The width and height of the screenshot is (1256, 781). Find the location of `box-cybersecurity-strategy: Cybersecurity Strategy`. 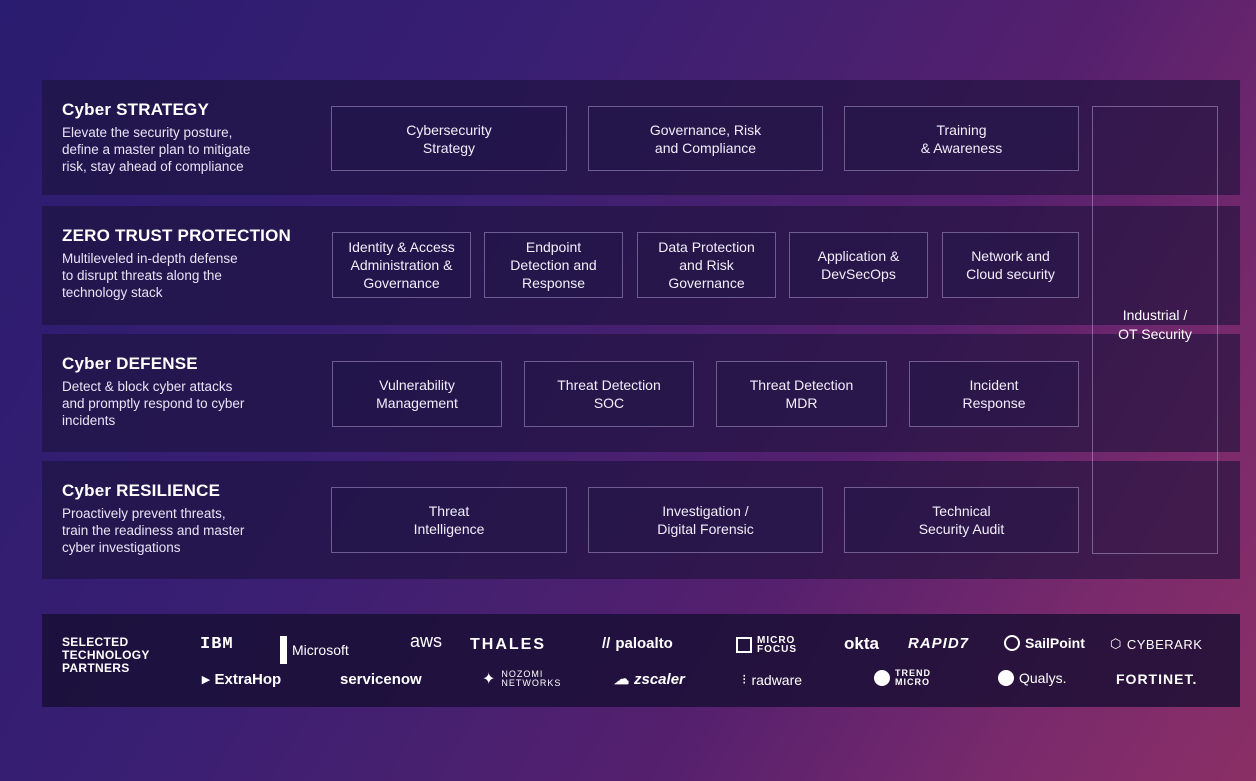

box-cybersecurity-strategy: Cybersecurity Strategy is located at coordinates (449, 138).